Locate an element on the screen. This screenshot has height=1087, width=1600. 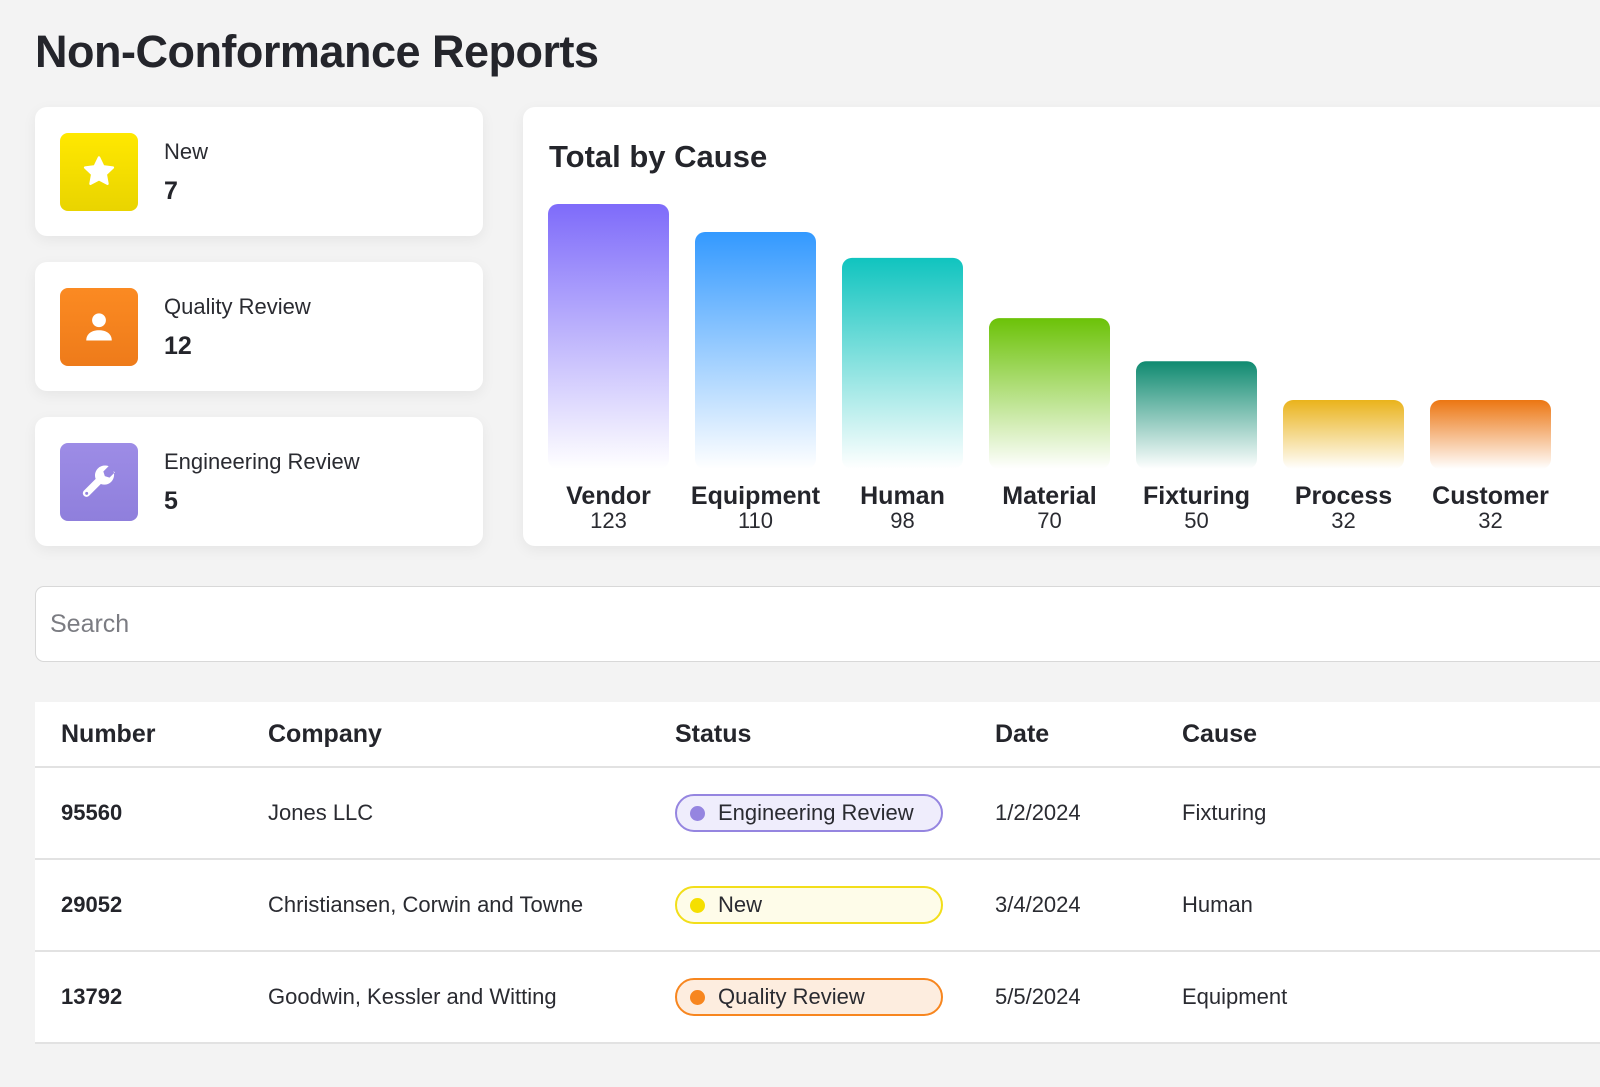
bar-category-label: Process is located at coordinates (1343, 496).